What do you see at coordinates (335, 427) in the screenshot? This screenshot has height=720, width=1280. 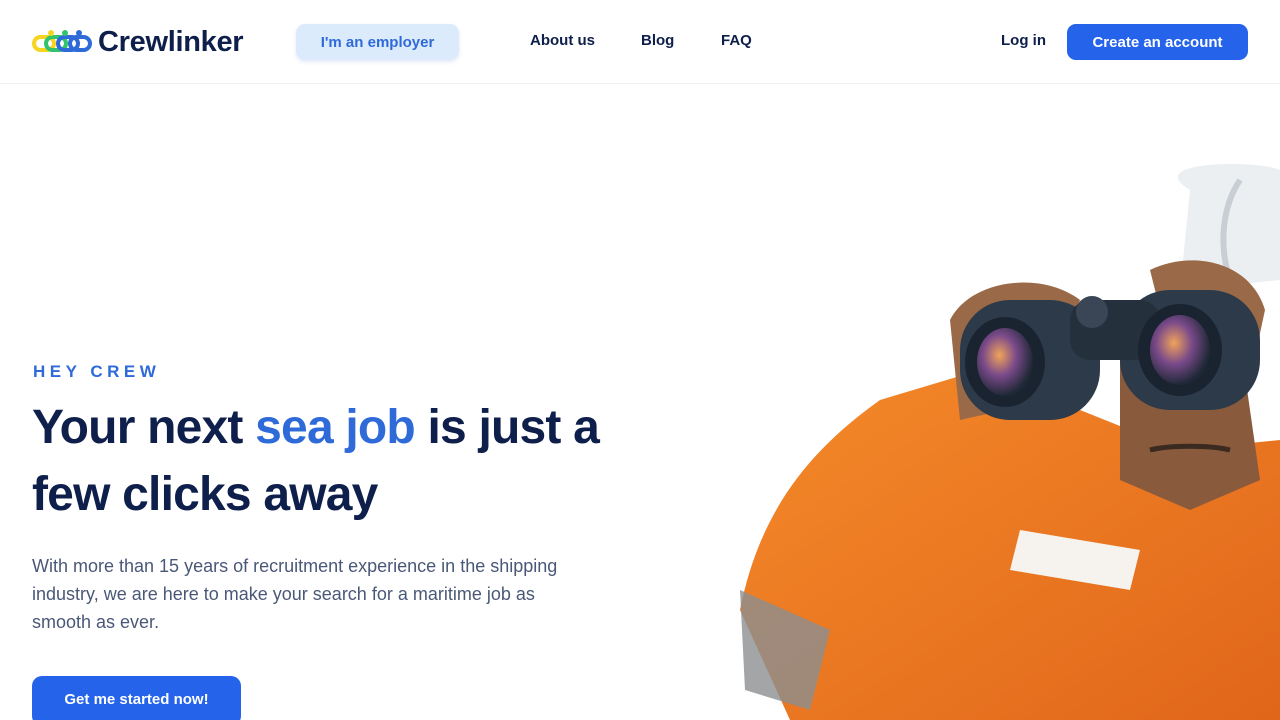 I see `headline-accent: sea job` at bounding box center [335, 427].